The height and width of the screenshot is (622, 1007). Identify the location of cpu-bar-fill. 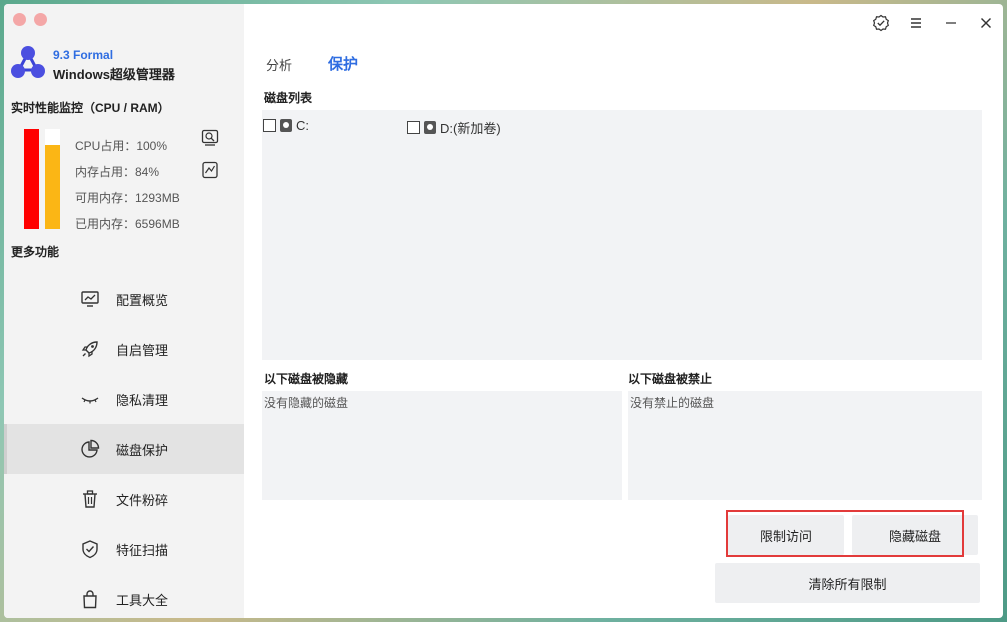
(31, 179).